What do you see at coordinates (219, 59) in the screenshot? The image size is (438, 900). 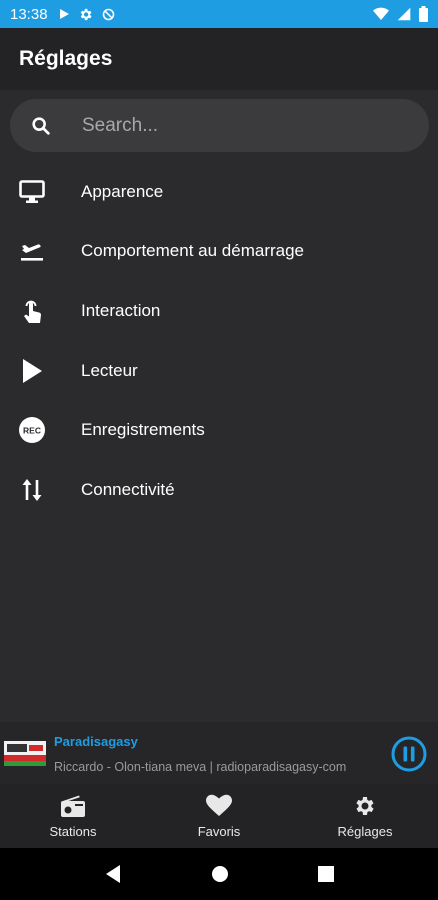 I see `app-bar: Réglages` at bounding box center [219, 59].